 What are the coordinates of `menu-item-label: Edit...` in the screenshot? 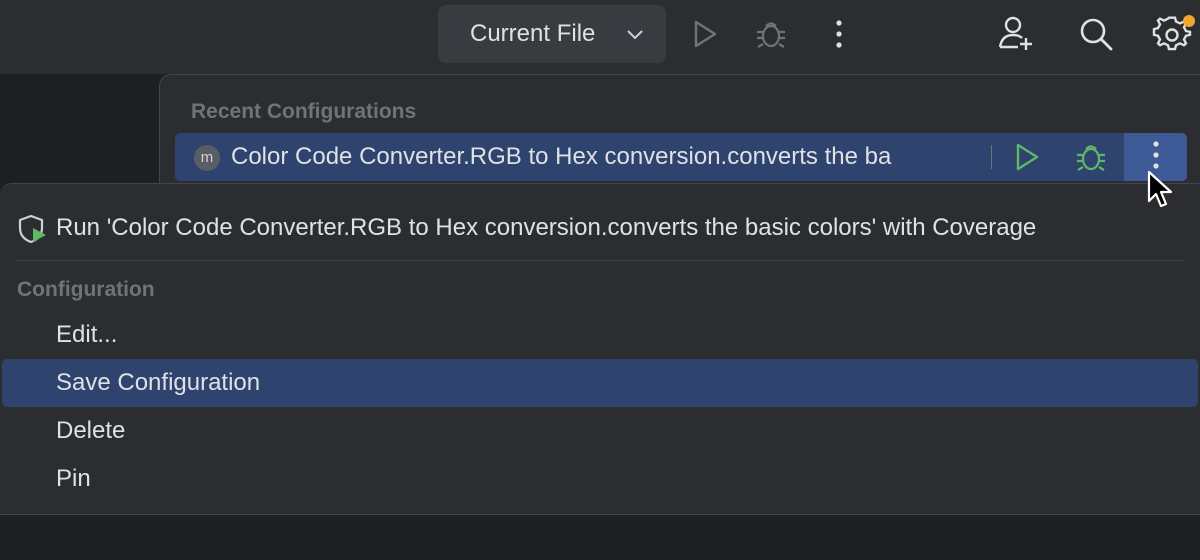 It's located at (87, 334).